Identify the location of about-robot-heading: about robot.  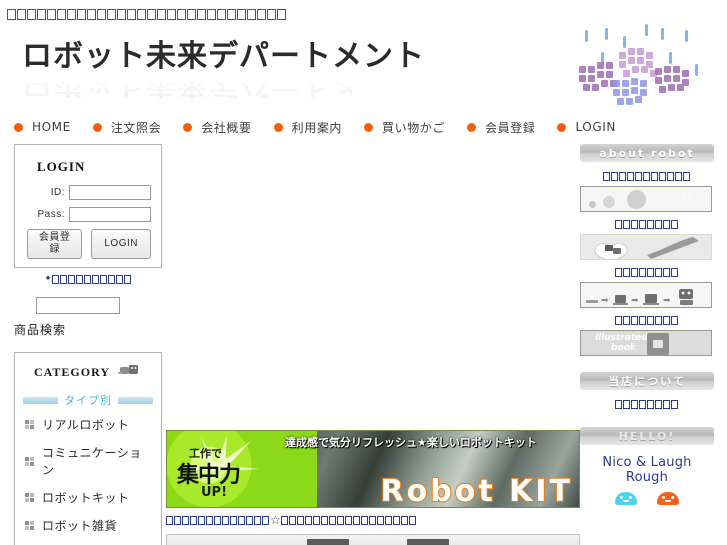
(647, 153).